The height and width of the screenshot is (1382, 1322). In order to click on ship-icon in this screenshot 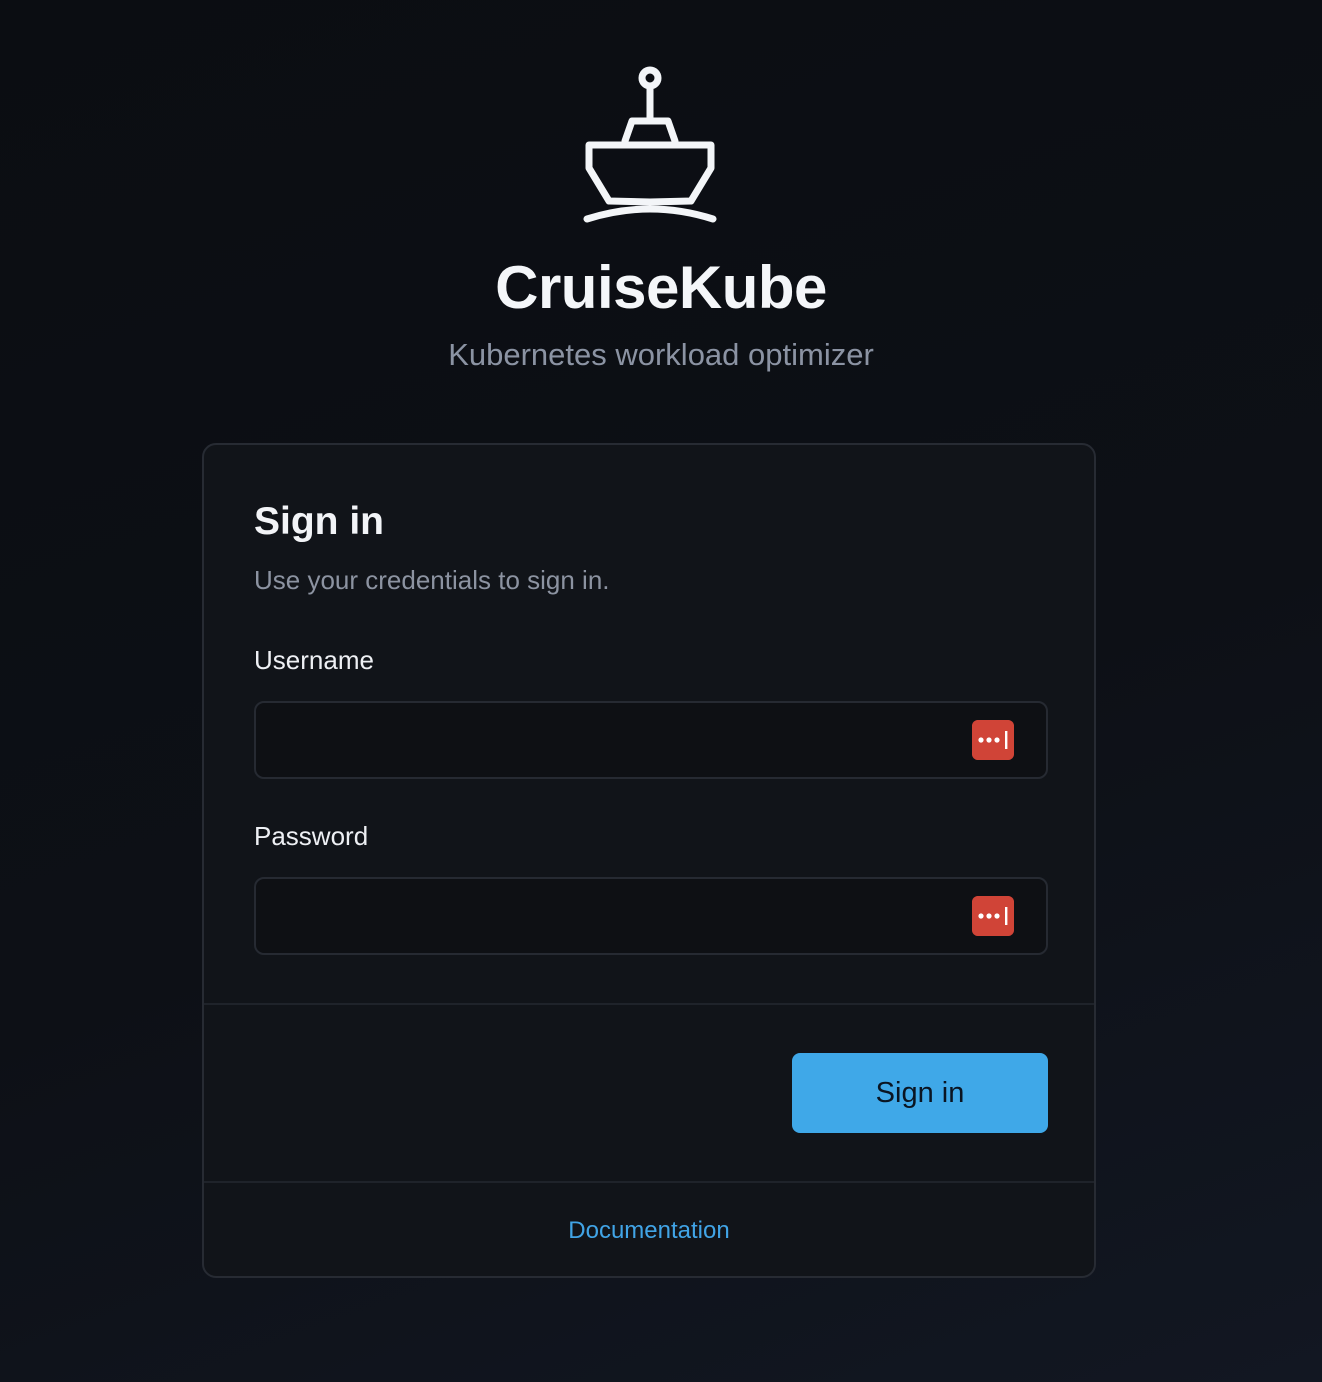, I will do `click(650, 144)`.